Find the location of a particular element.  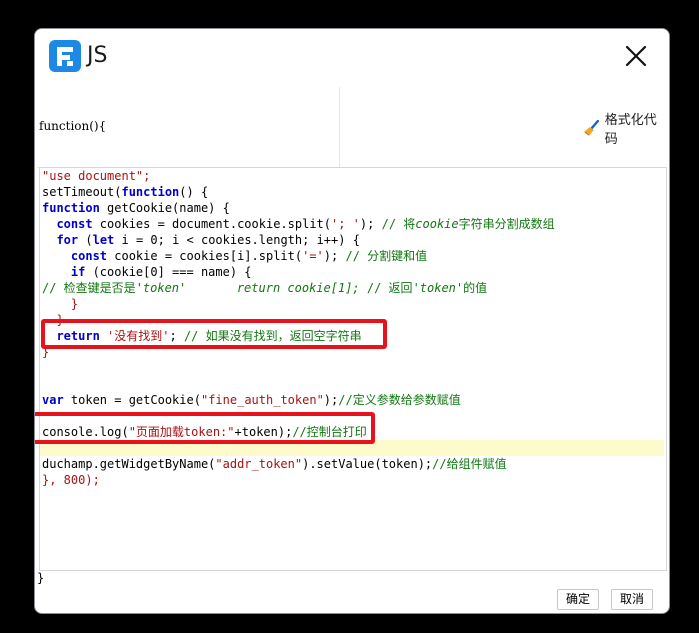

dialog-title: JS is located at coordinates (97, 55).